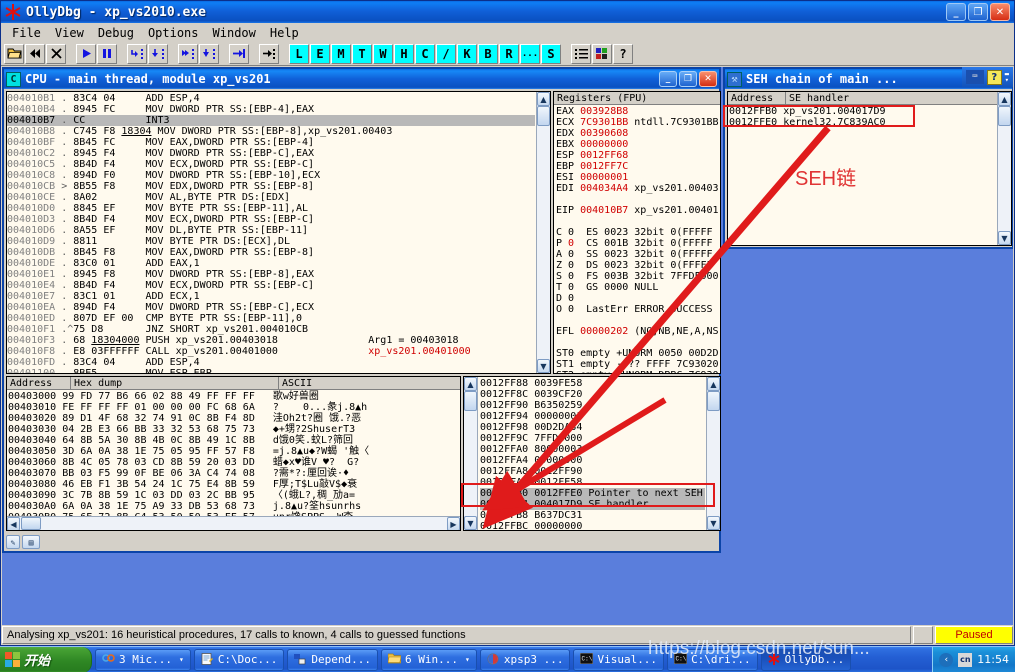  I want to click on menu-item-view: View, so click(69, 33).